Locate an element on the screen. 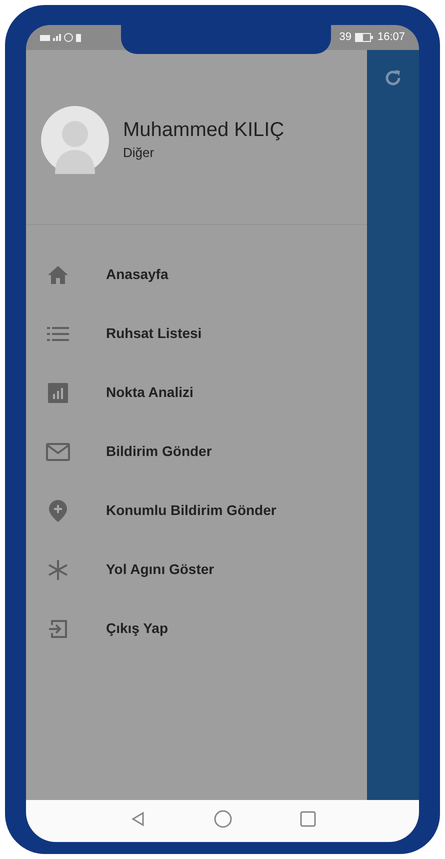  menu-item: Bildirim Gönder is located at coordinates (196, 451).